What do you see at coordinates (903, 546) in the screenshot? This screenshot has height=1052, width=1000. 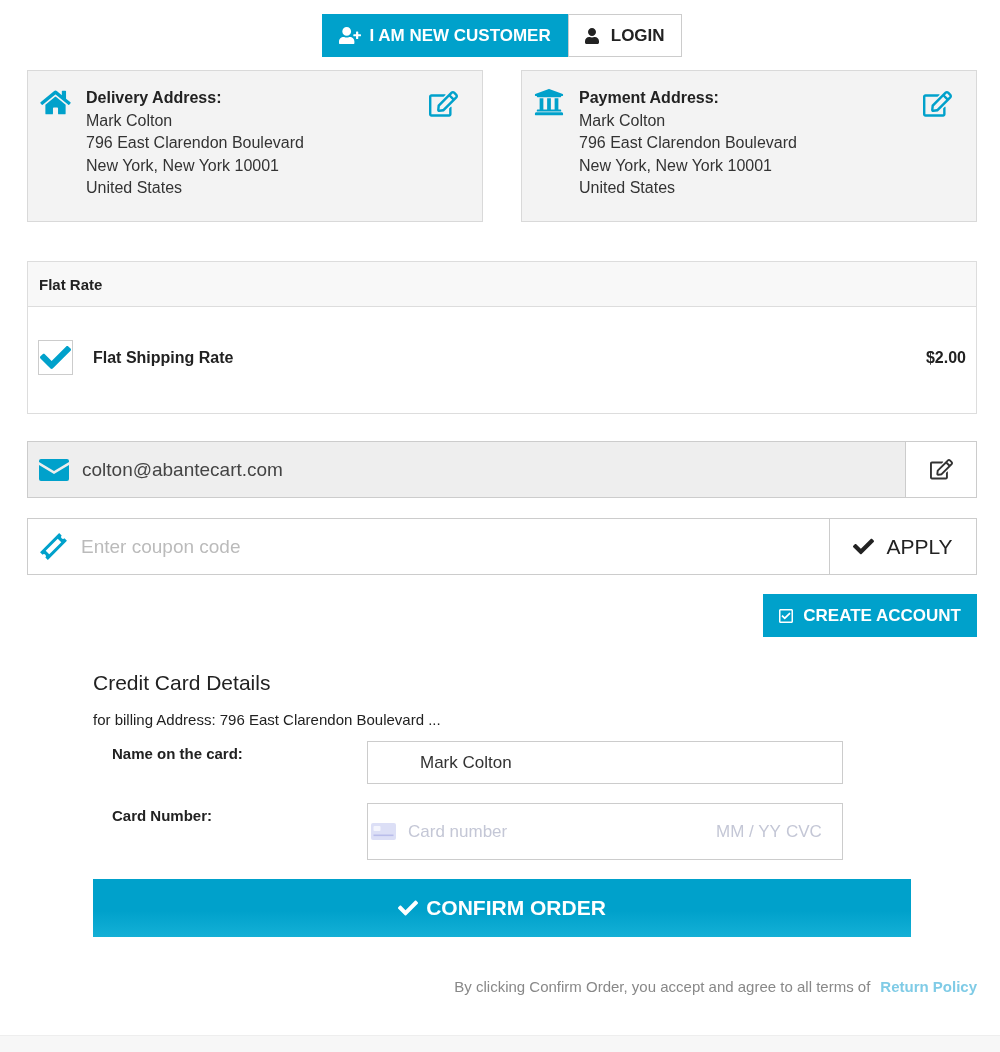 I see `apply-button: APPLY` at bounding box center [903, 546].